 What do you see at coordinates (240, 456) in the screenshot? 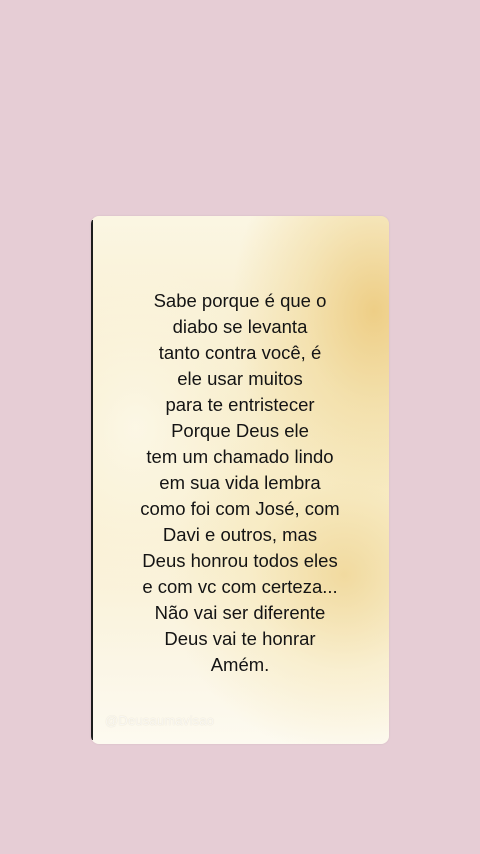
I see `message-line: tem um chamado lindo` at bounding box center [240, 456].